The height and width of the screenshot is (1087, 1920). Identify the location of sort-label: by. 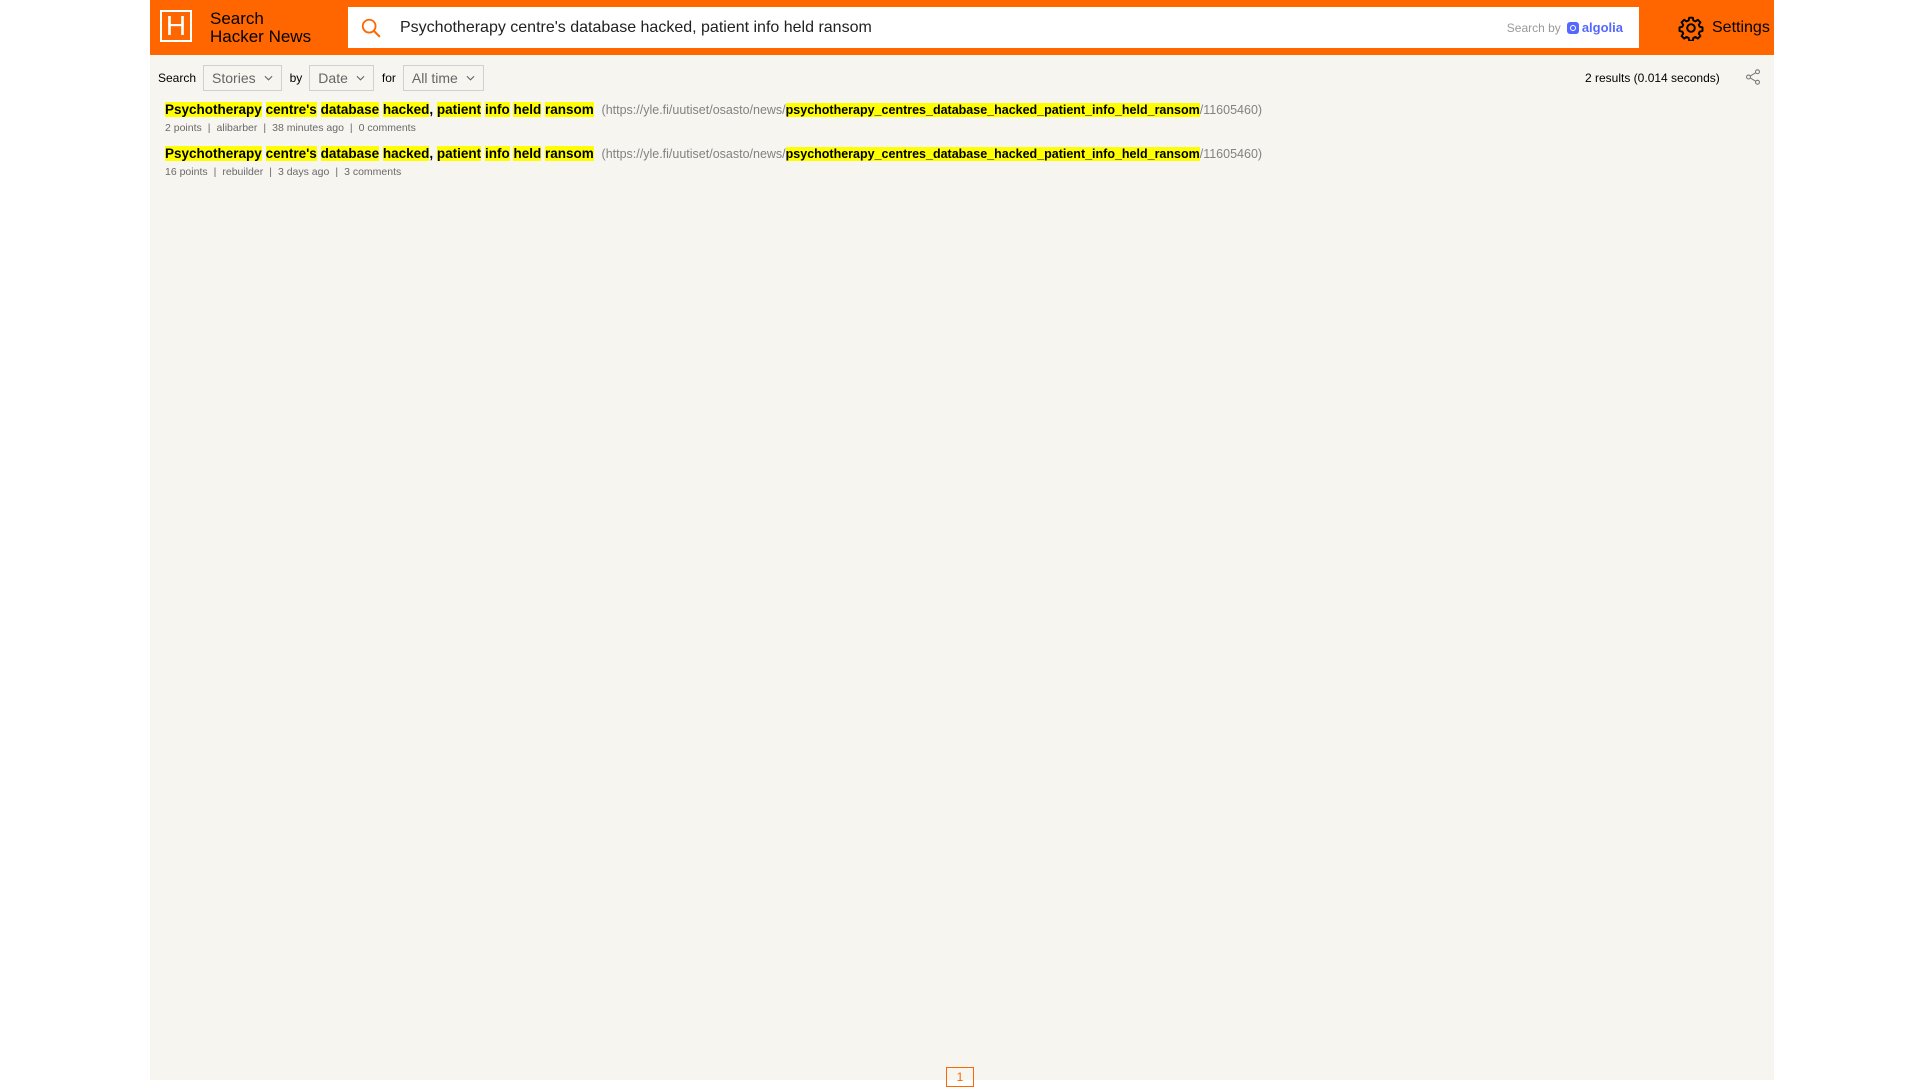
(296, 78).